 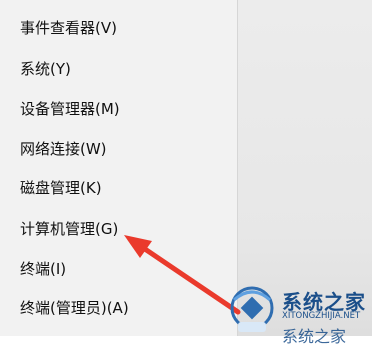 I want to click on watermark-domain: XITONGZHIJIA.NET, so click(x=321, y=316).